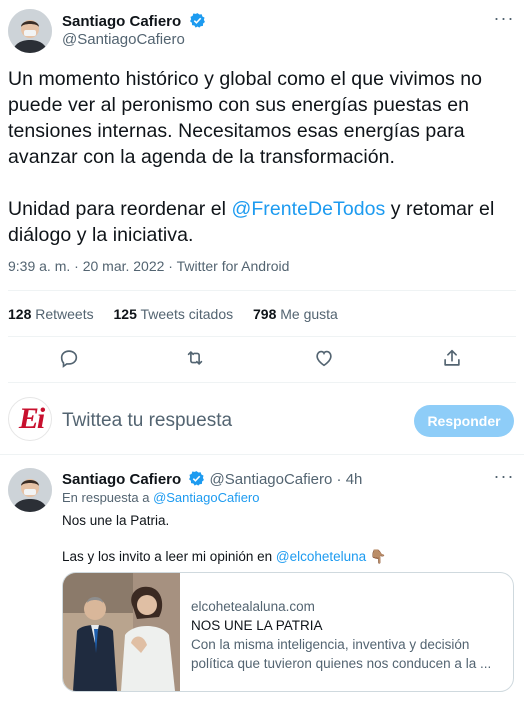  I want to click on share-icon, so click(452, 358).